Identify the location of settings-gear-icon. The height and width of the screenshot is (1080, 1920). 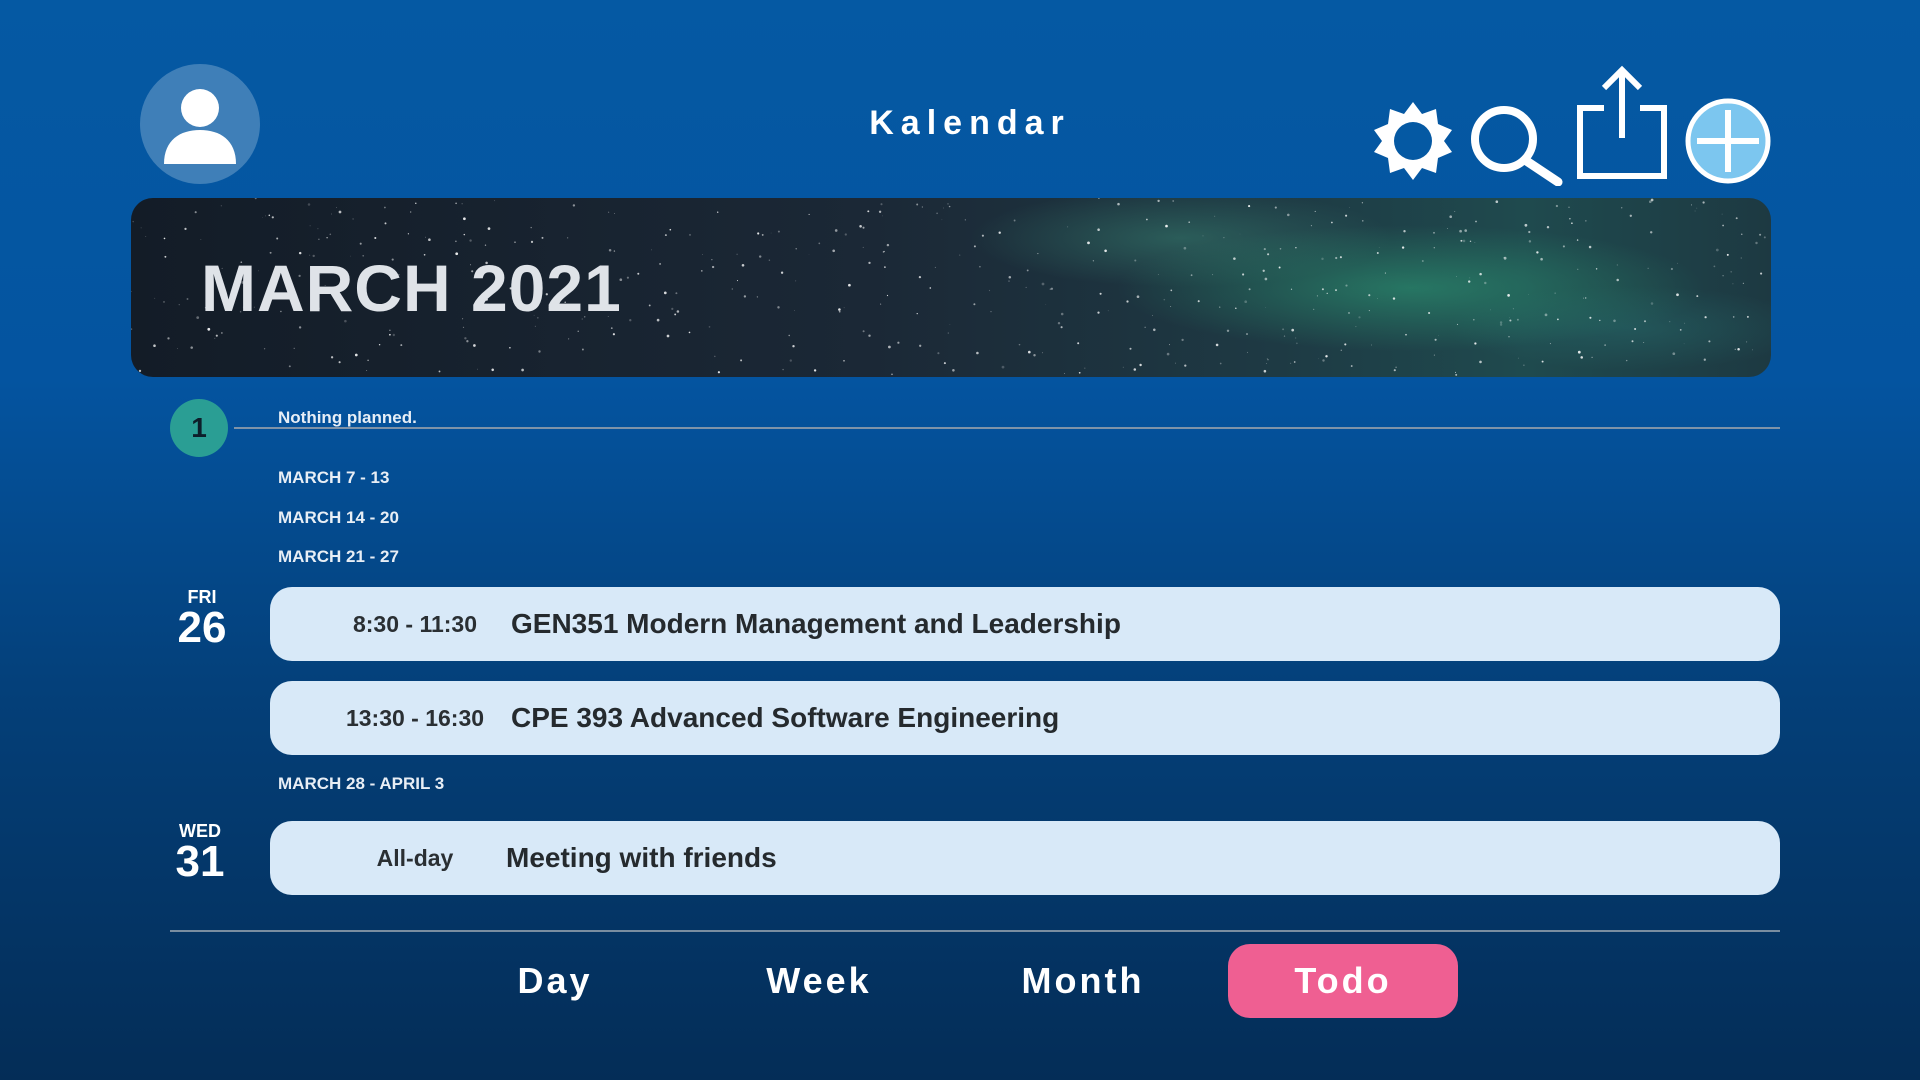
(1413, 141).